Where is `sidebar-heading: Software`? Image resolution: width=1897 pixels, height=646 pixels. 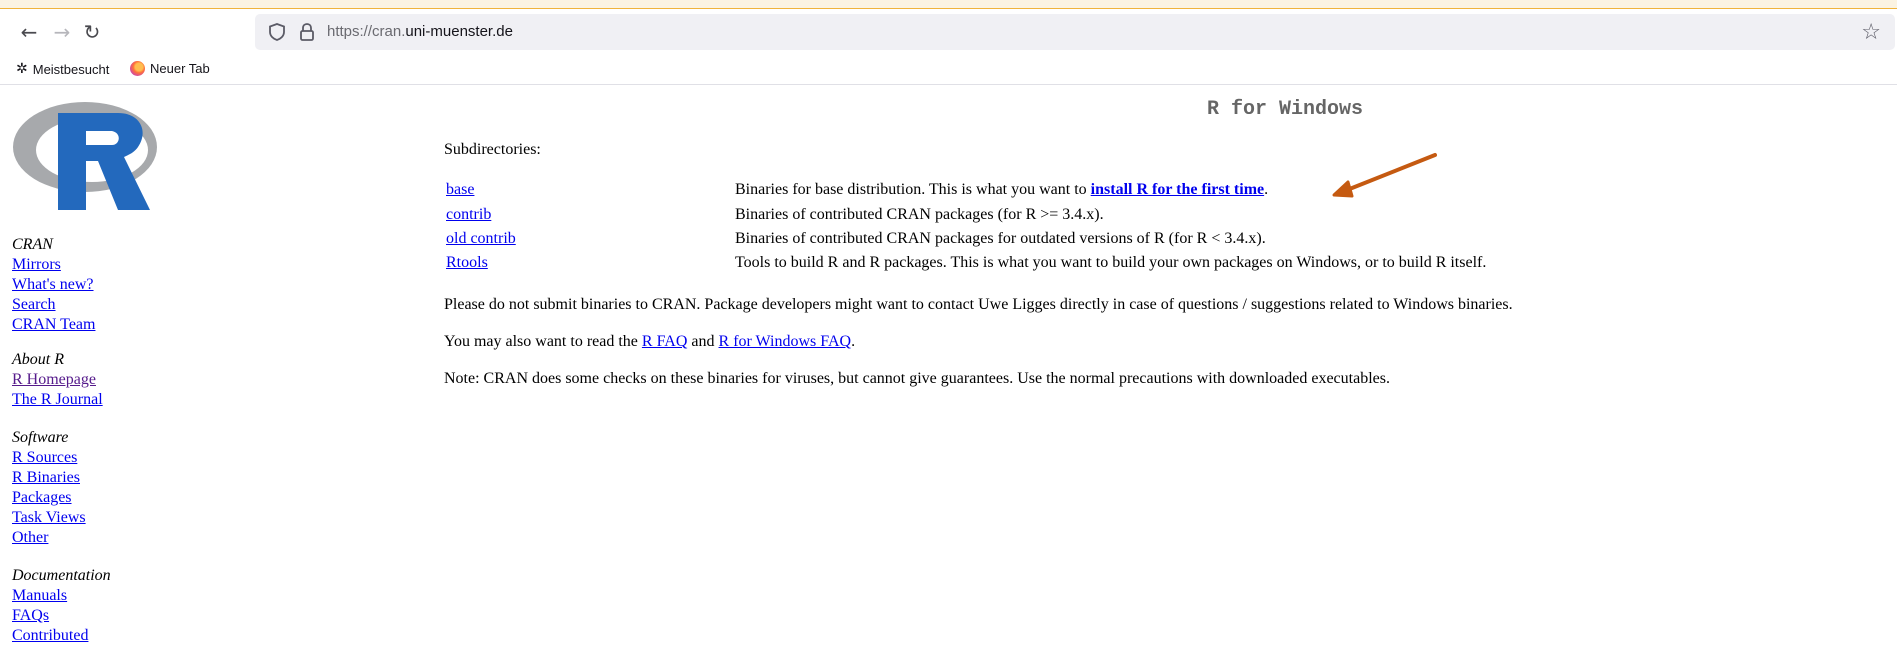
sidebar-heading: Software is located at coordinates (40, 437).